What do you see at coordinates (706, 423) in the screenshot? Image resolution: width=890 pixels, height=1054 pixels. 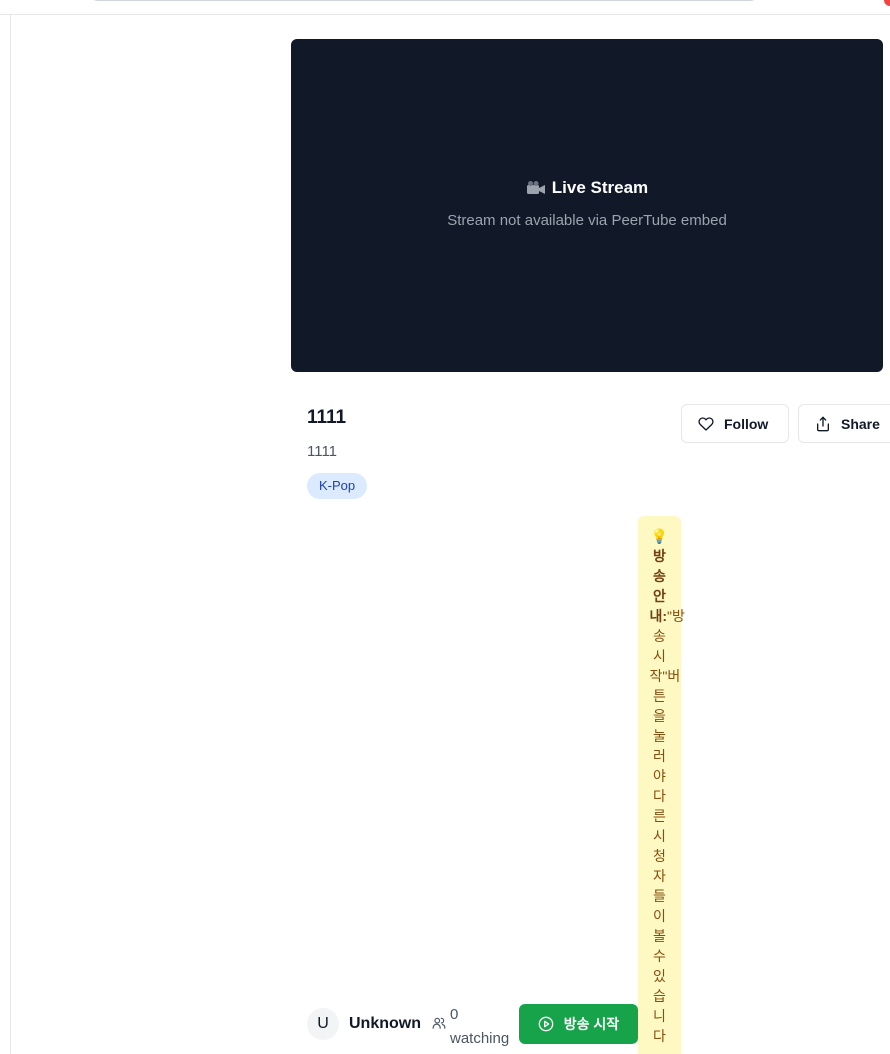 I see `heart-icon` at bounding box center [706, 423].